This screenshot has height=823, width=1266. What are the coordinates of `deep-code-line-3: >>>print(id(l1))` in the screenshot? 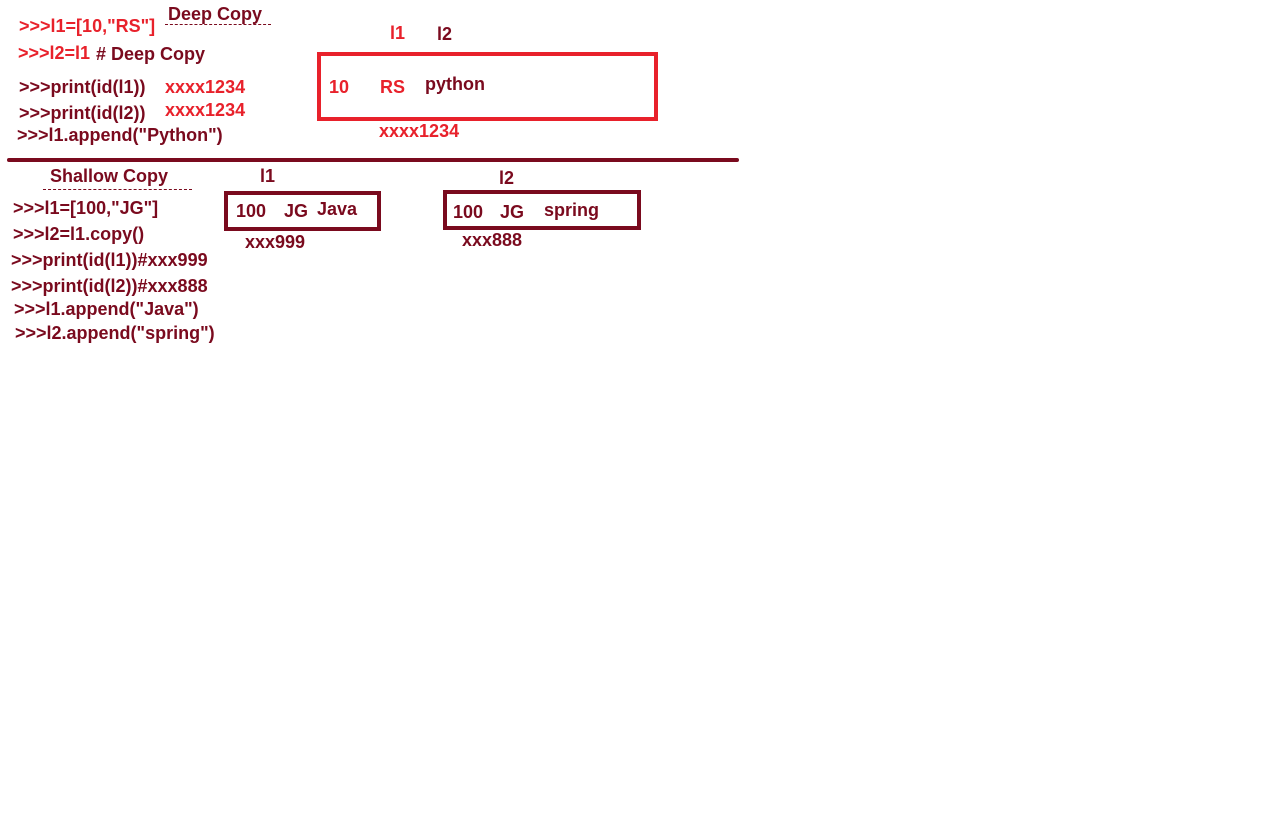 It's located at (82, 87).